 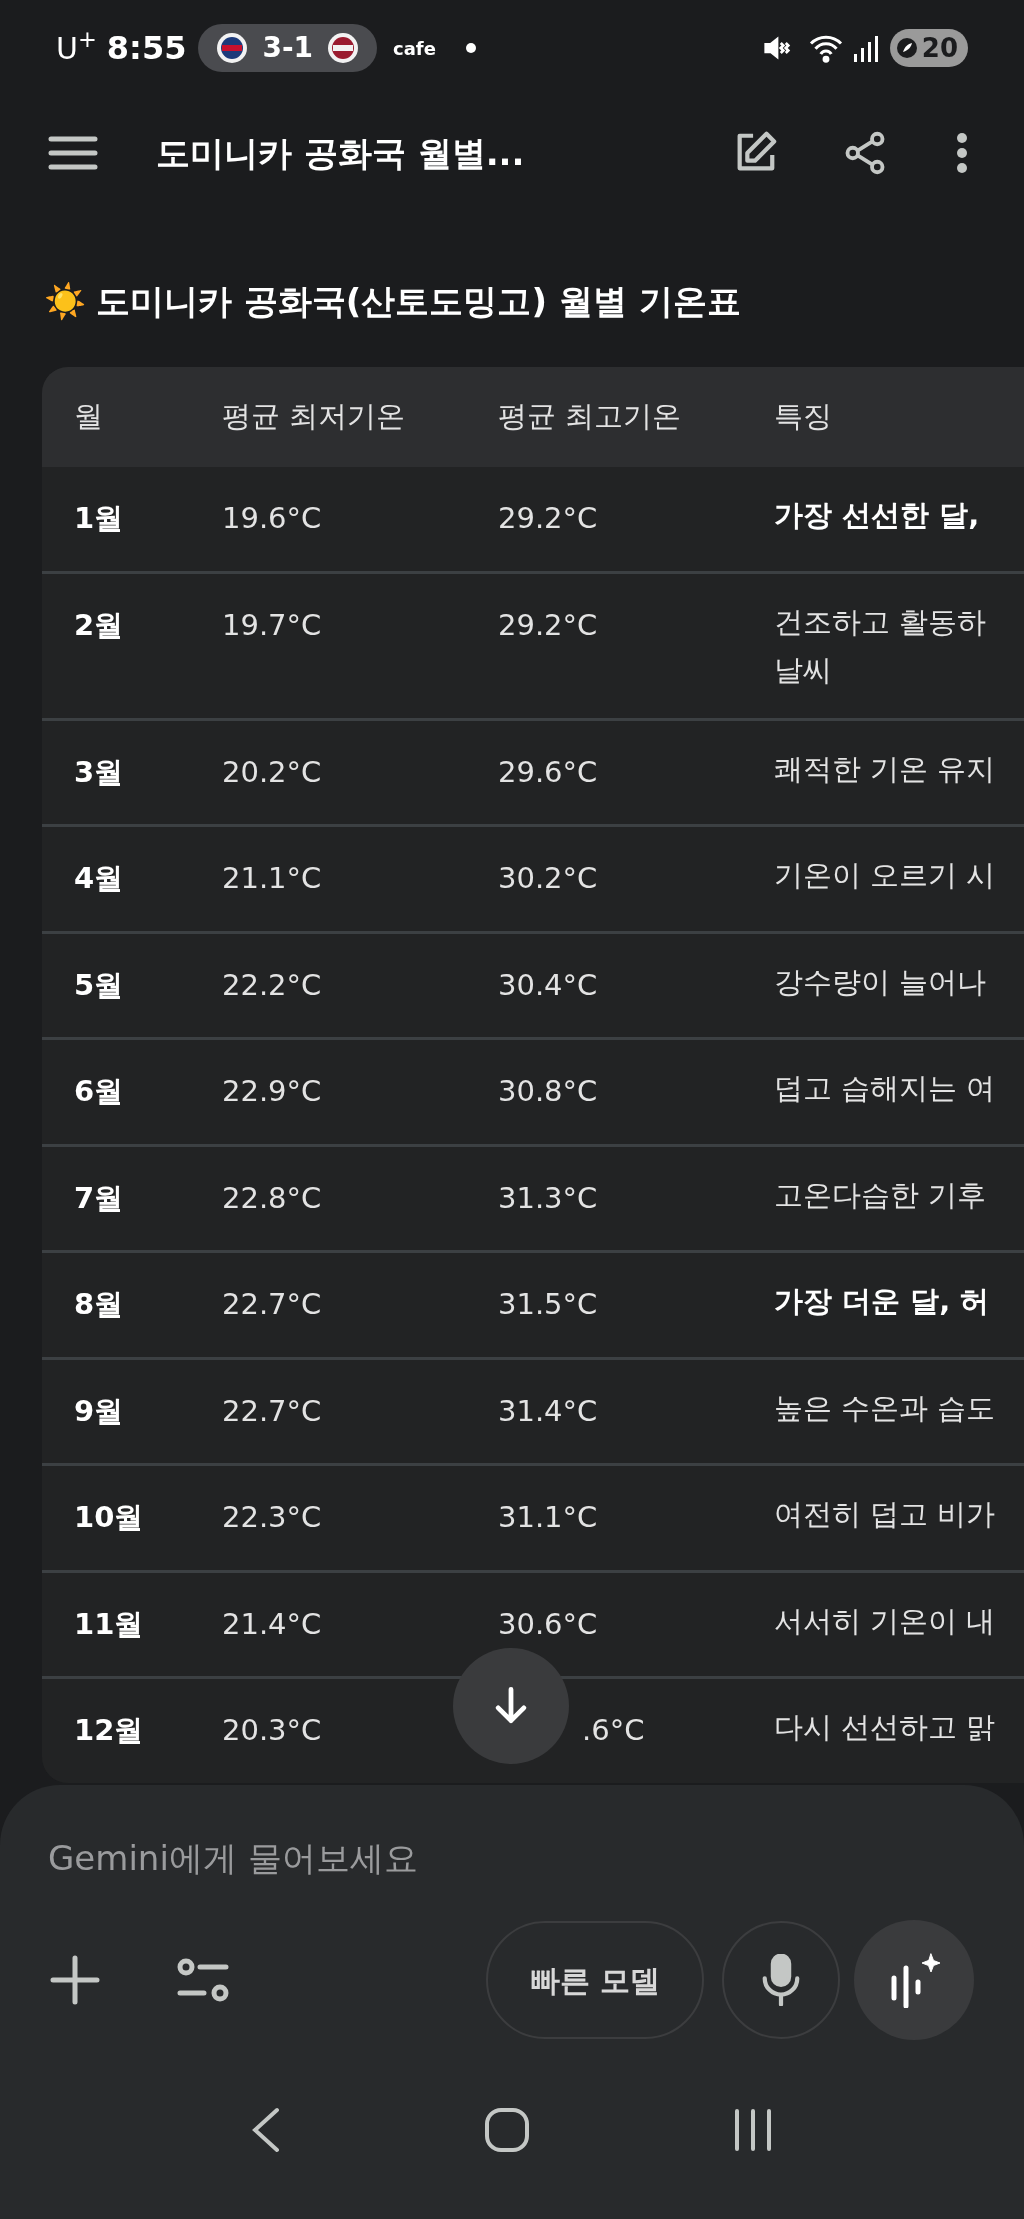 I want to click on table-cell: 31.4°C, so click(x=548, y=1410).